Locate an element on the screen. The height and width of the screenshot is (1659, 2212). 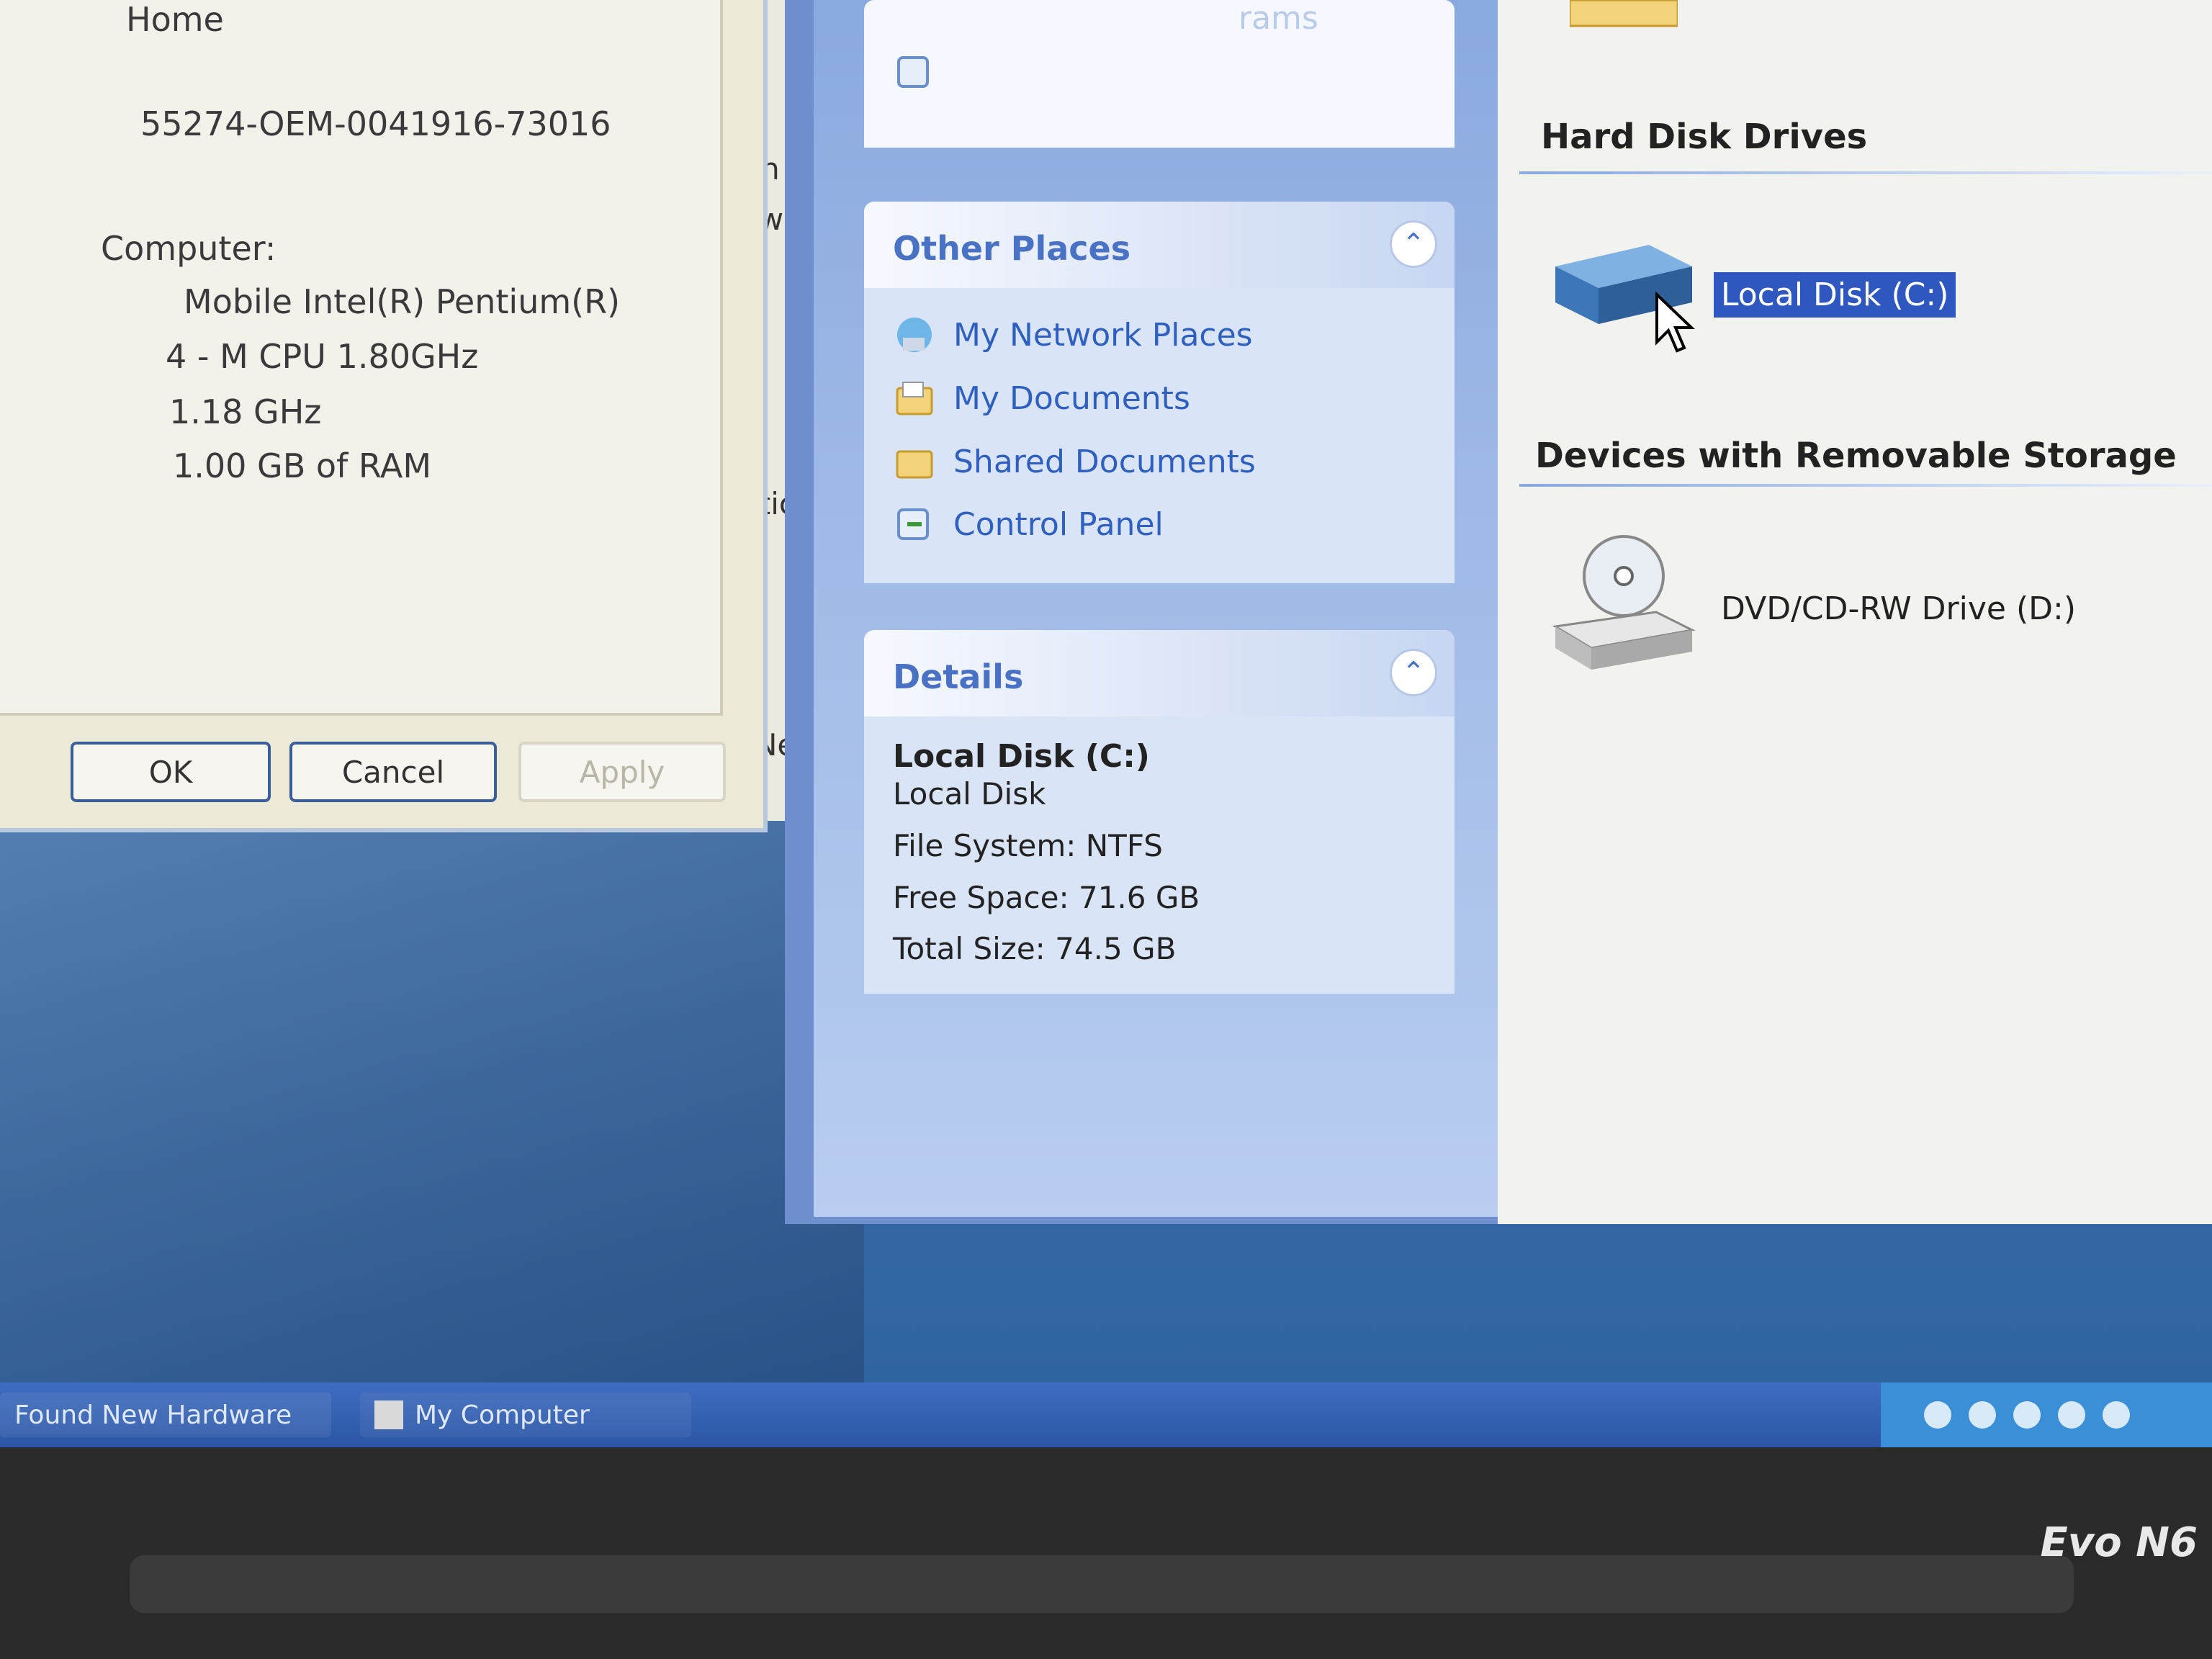
taskbar-item-my-computer: My Computer is located at coordinates (525, 1415).